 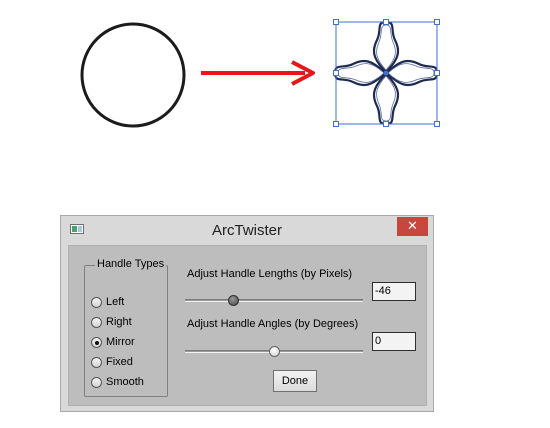 What do you see at coordinates (119, 362) in the screenshot?
I see `radio-label-fixed: Fixed` at bounding box center [119, 362].